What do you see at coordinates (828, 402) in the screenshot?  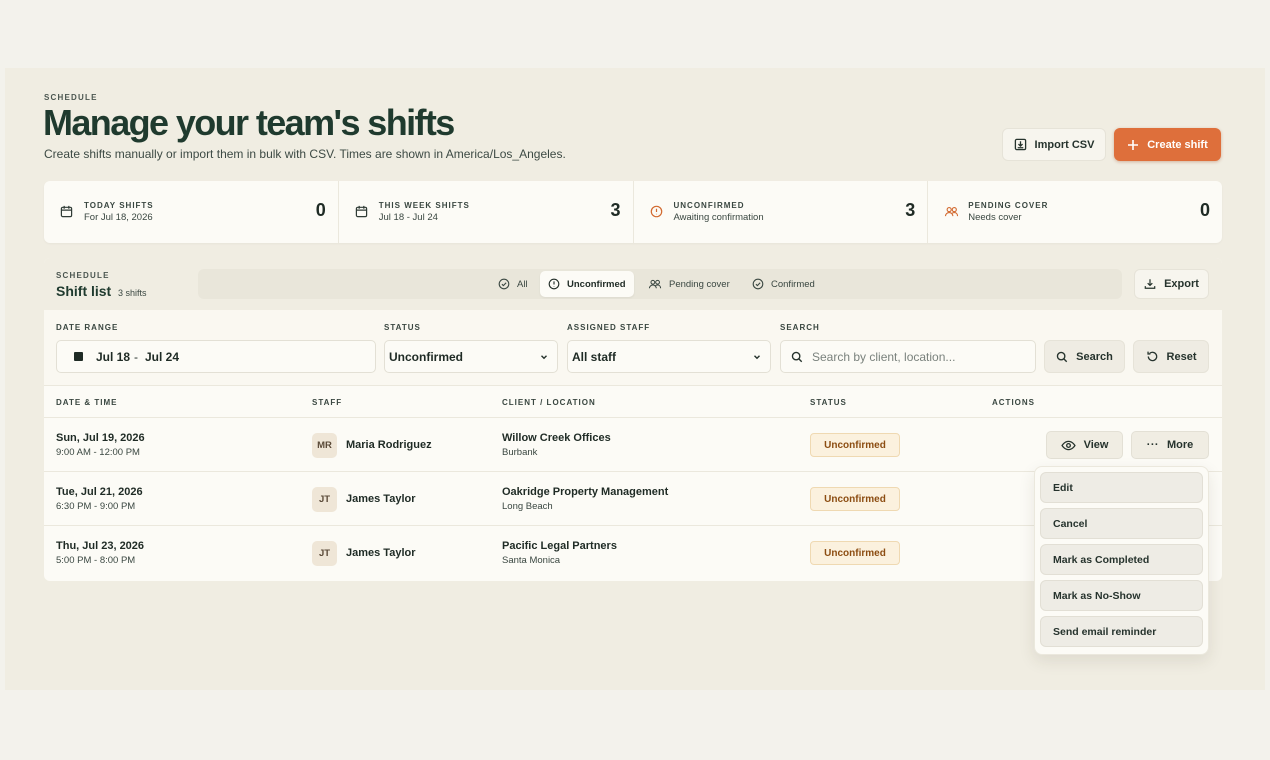 I see `column-status: STATUS` at bounding box center [828, 402].